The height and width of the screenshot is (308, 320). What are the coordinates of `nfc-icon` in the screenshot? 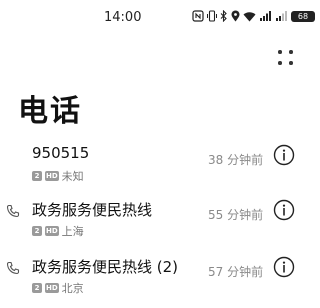 It's located at (198, 16).